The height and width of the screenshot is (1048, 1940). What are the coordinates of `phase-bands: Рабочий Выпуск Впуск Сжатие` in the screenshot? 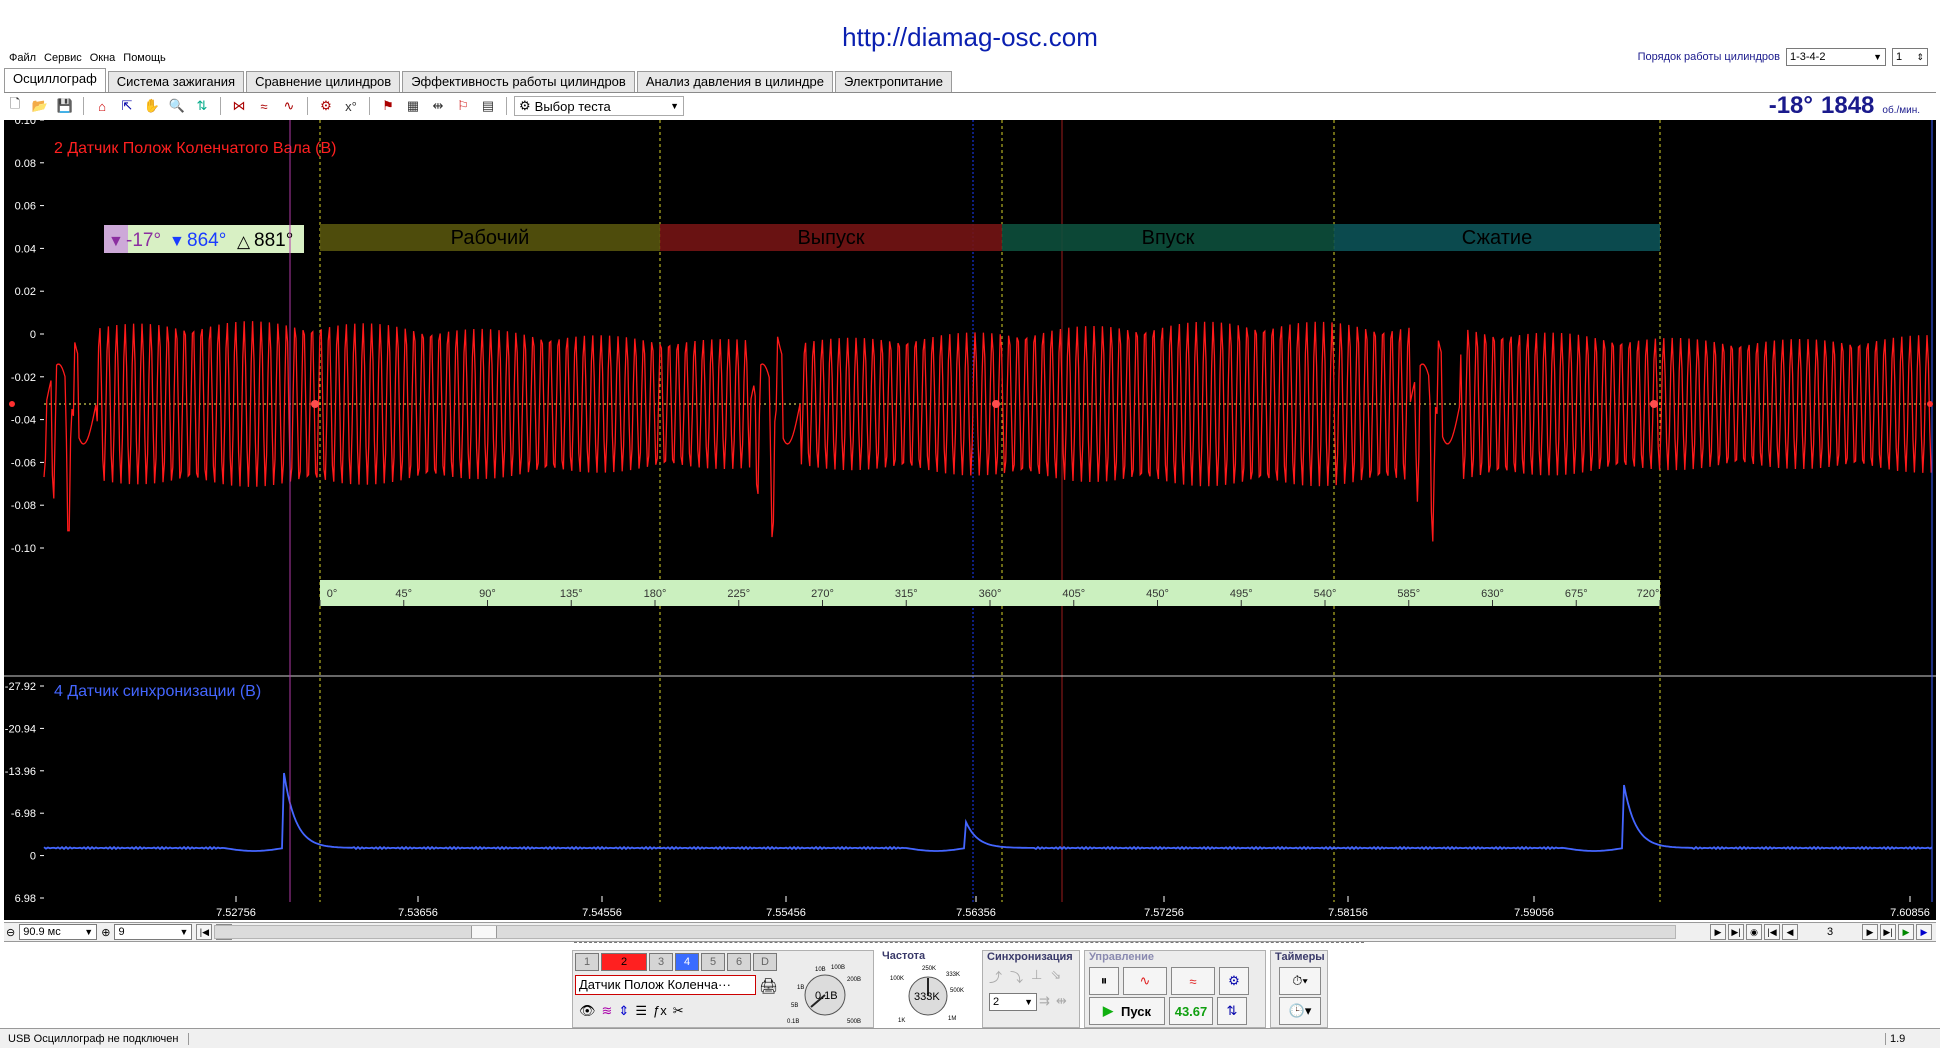 It's located at (990, 237).